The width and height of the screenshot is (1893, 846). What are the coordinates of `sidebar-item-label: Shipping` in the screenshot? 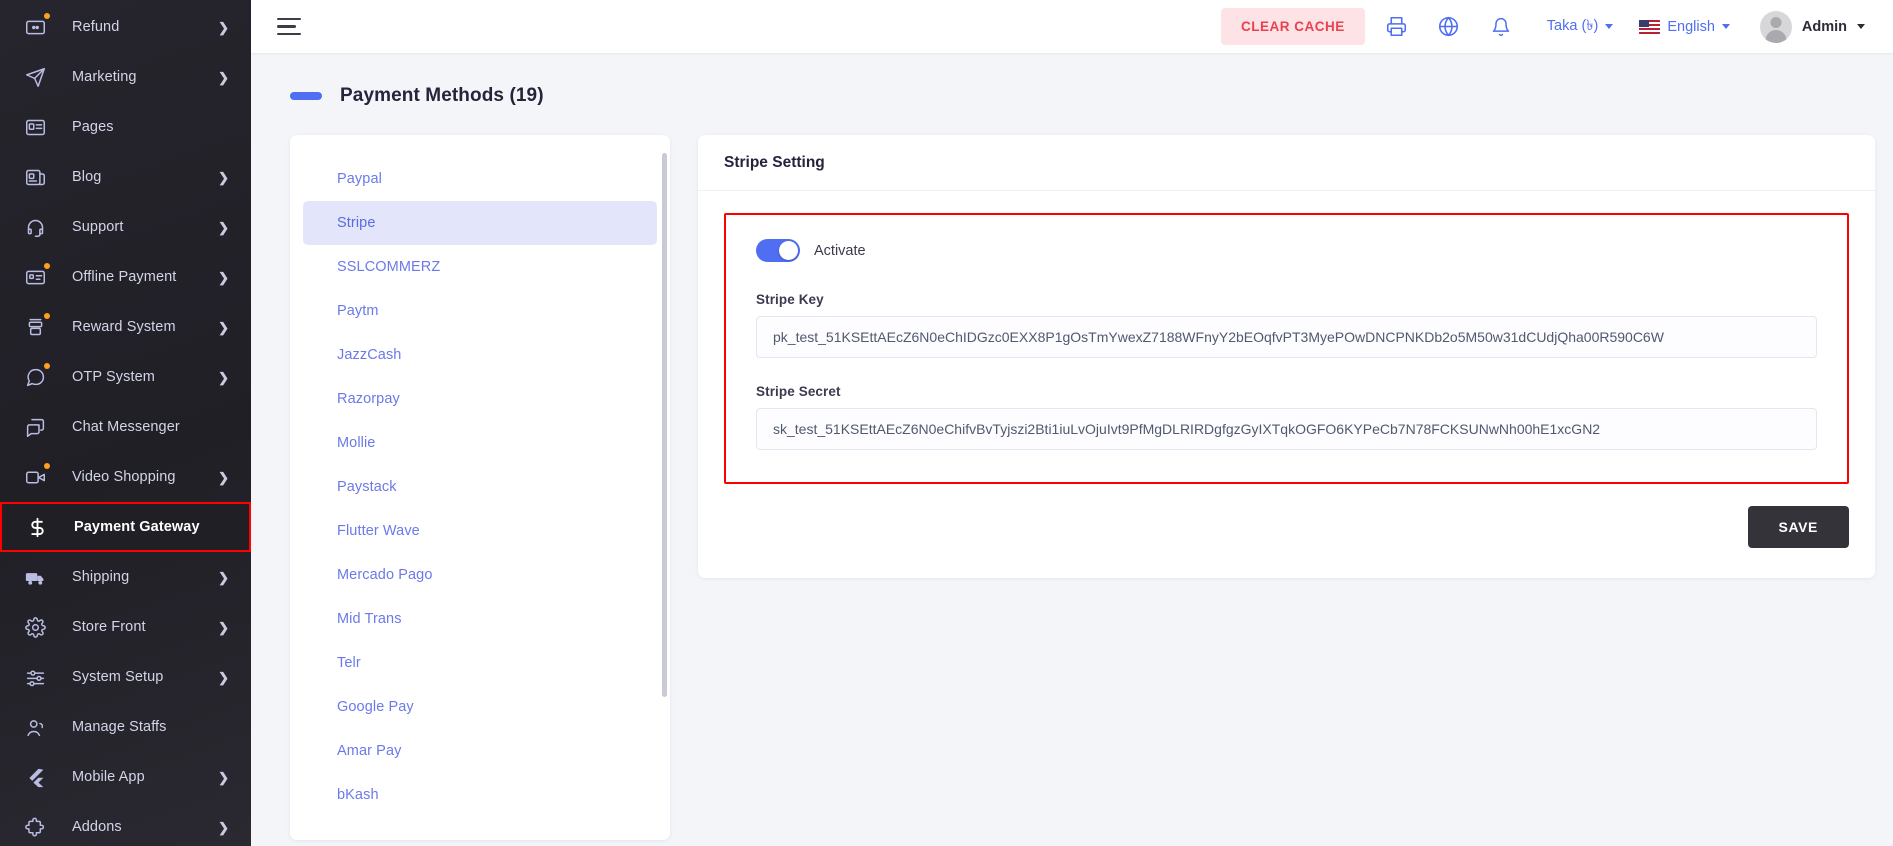 It's located at (101, 577).